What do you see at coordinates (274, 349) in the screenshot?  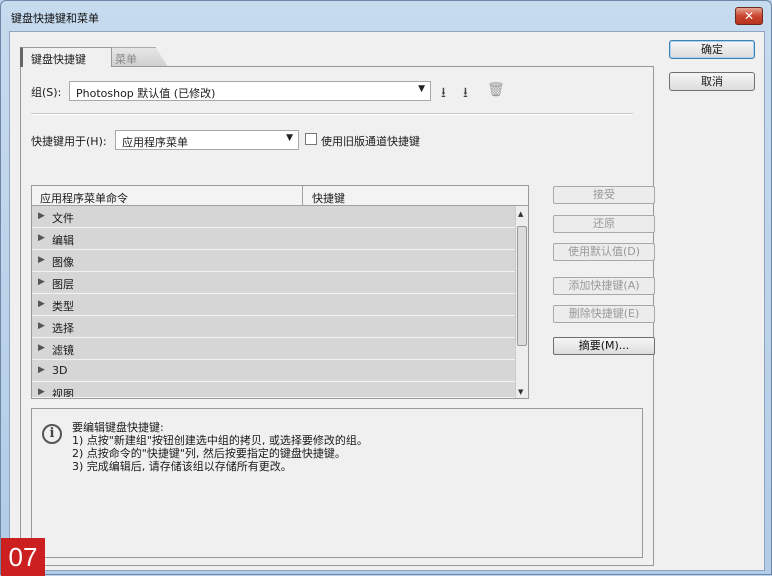 I see `table-row: ▶ 滤镜` at bounding box center [274, 349].